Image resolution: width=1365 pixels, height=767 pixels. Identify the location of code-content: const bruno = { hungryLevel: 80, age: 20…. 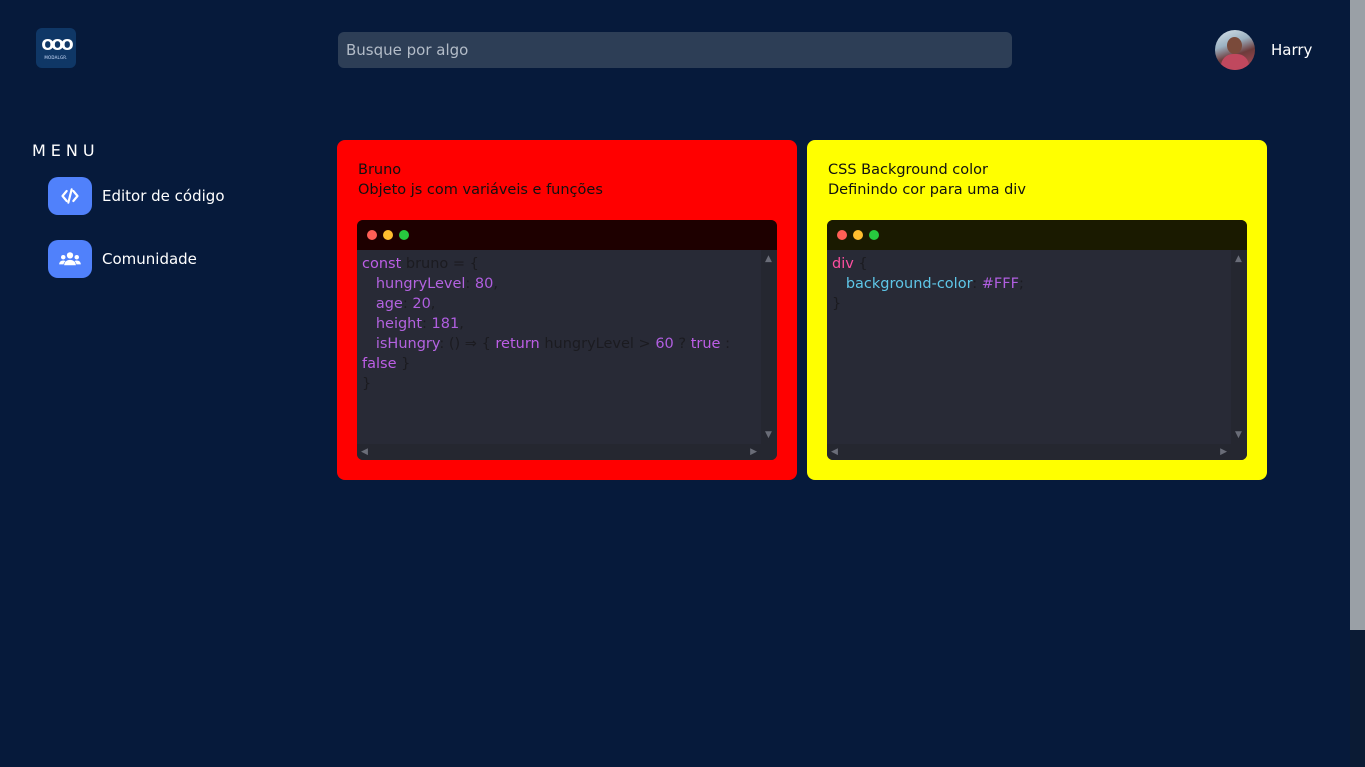
(559, 347).